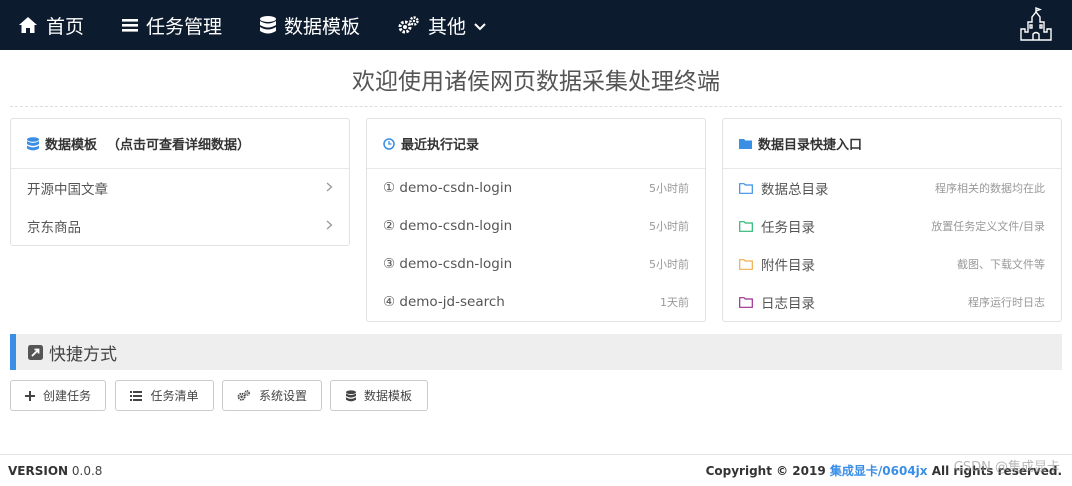  Describe the element at coordinates (71, 145) in the screenshot. I see `templates-panel-title: 数据模板` at that location.